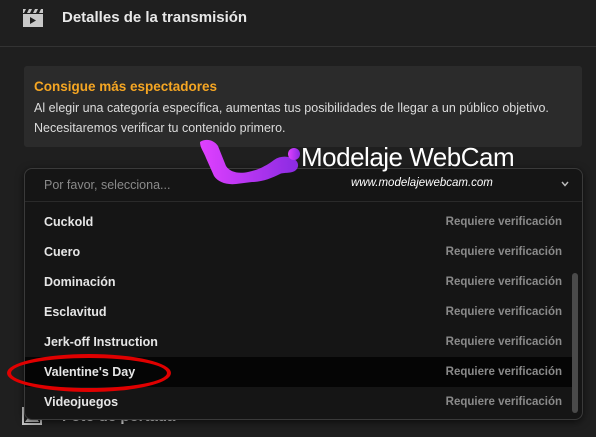  I want to click on option-label: Cuckold, so click(69, 222).